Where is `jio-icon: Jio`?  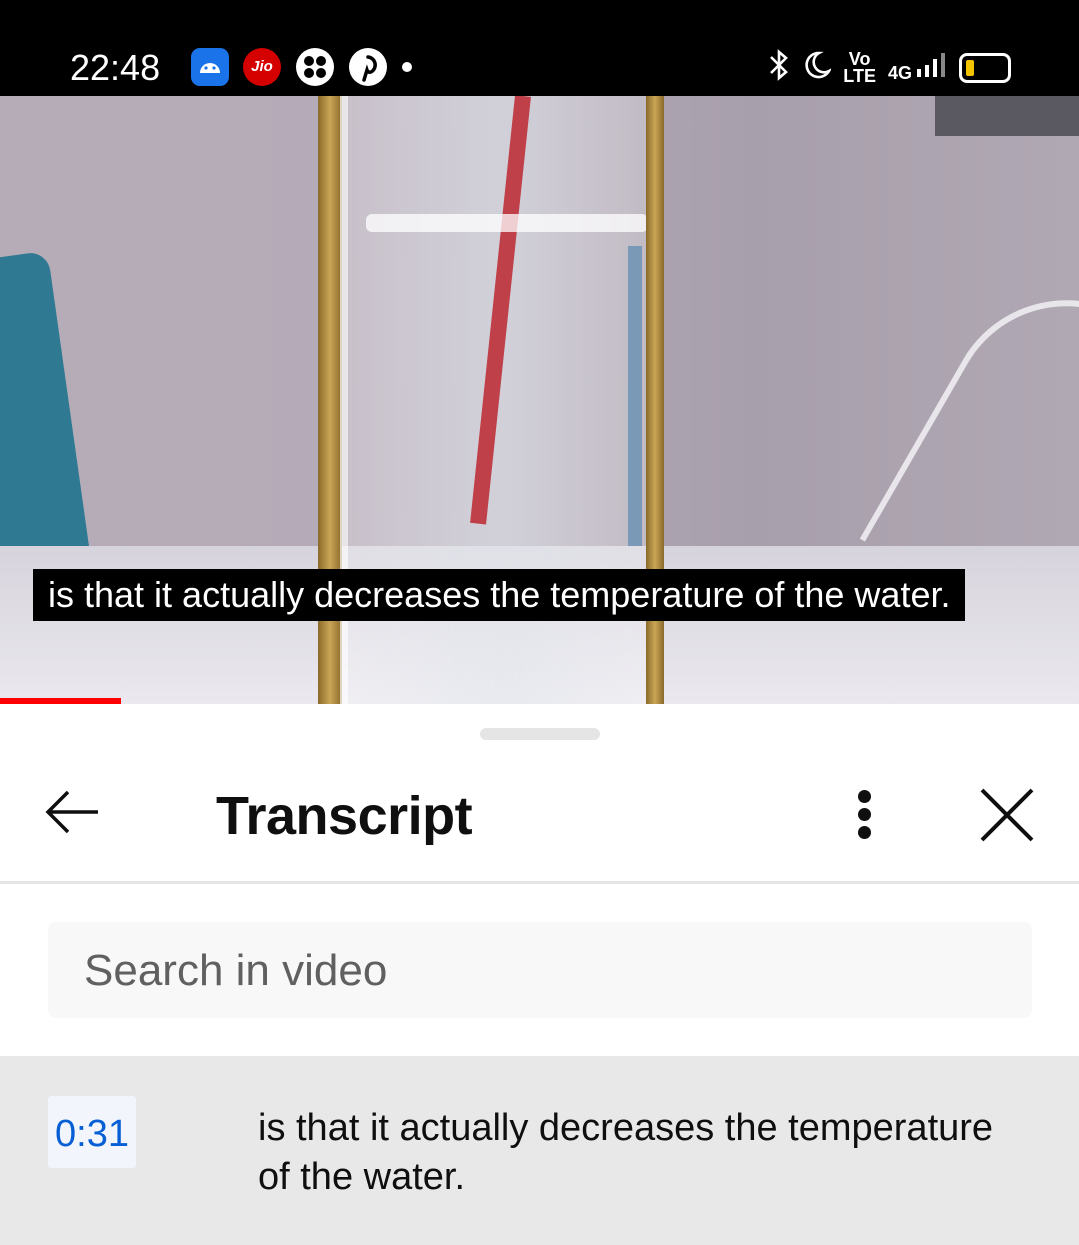
jio-icon: Jio is located at coordinates (262, 67).